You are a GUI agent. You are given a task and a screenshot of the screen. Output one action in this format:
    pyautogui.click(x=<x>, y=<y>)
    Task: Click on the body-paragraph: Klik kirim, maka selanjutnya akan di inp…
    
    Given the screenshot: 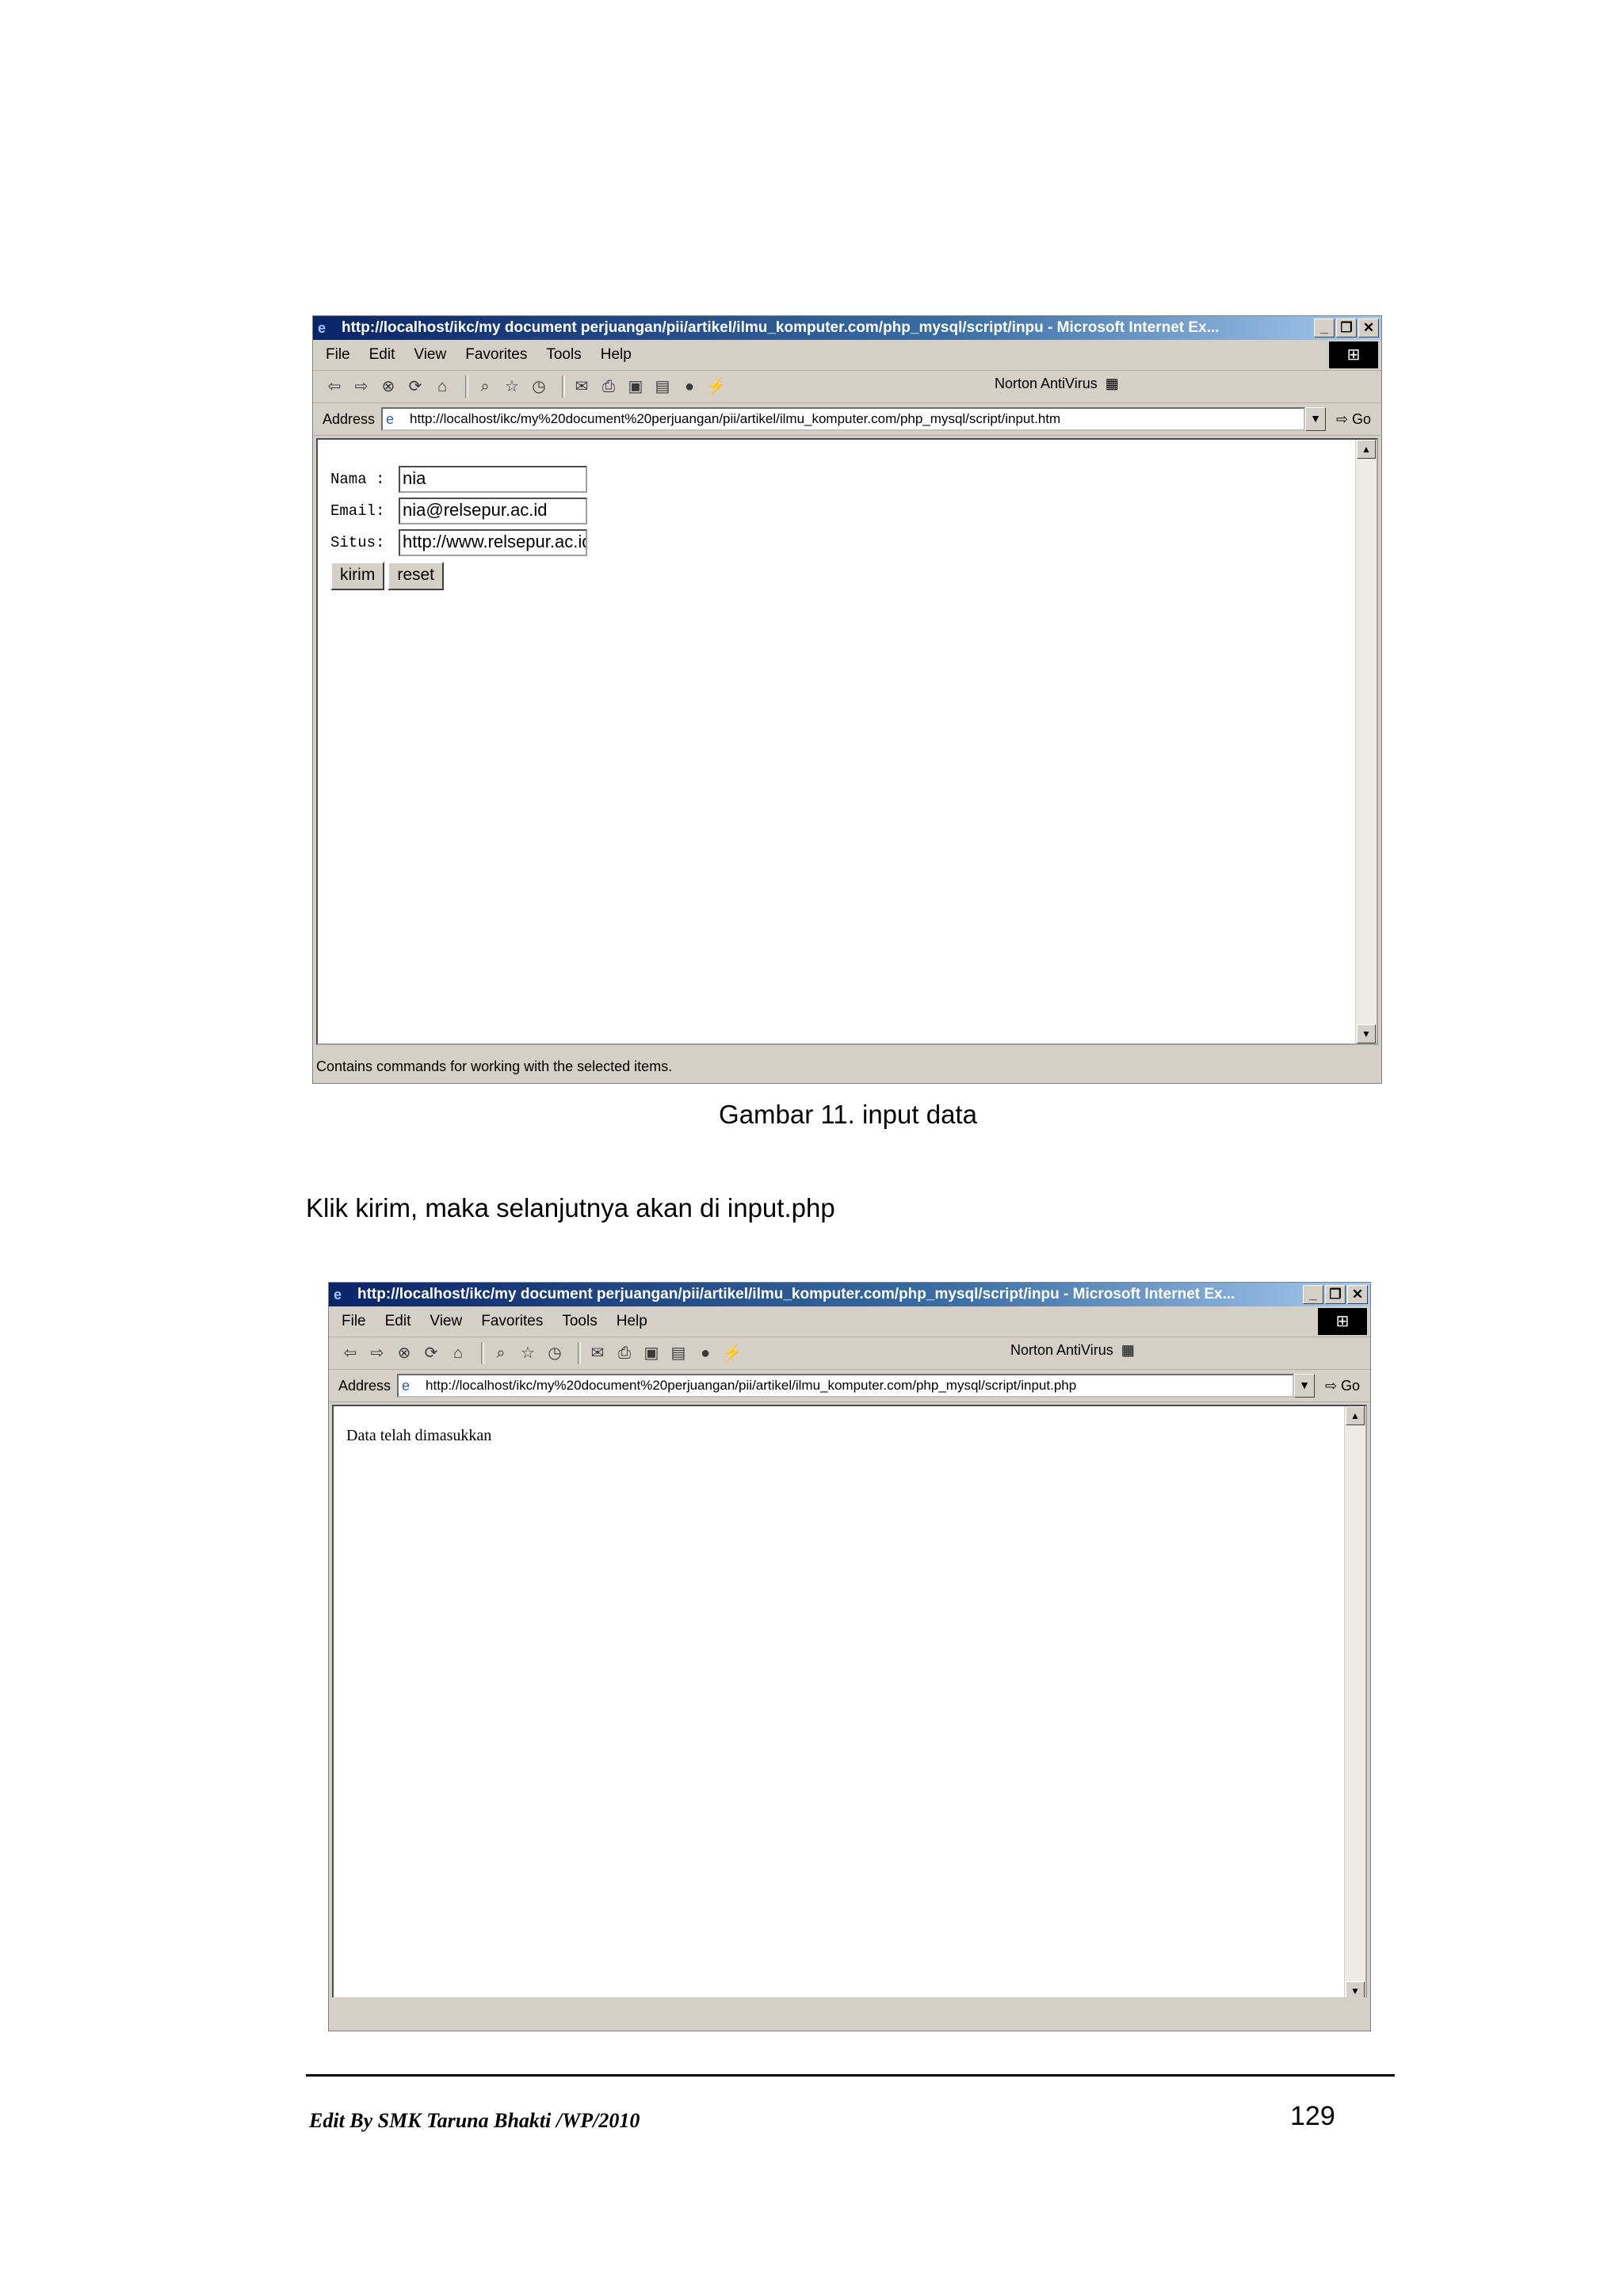 What is the action you would take?
    pyautogui.click(x=570, y=1207)
    